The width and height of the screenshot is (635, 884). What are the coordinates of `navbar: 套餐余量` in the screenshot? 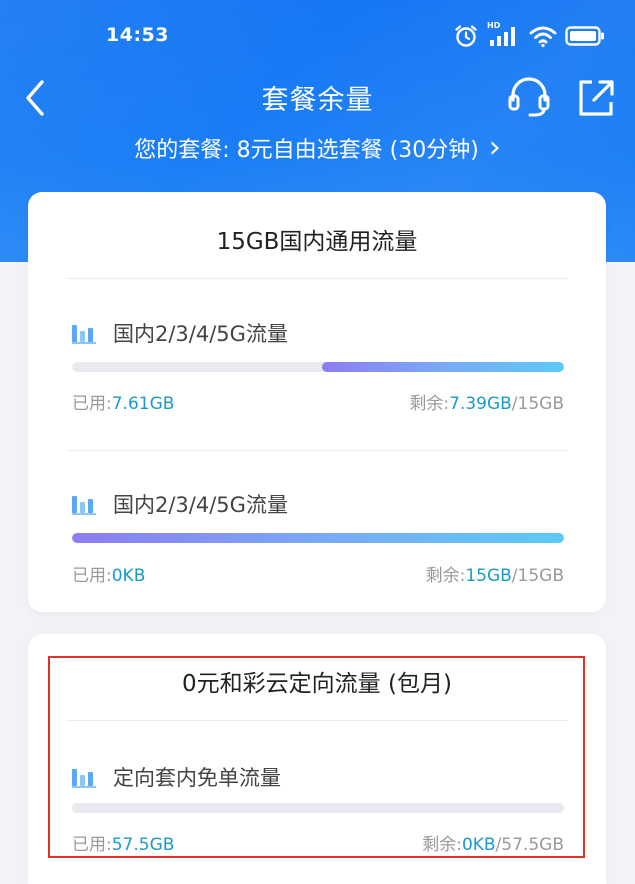 It's located at (317, 98).